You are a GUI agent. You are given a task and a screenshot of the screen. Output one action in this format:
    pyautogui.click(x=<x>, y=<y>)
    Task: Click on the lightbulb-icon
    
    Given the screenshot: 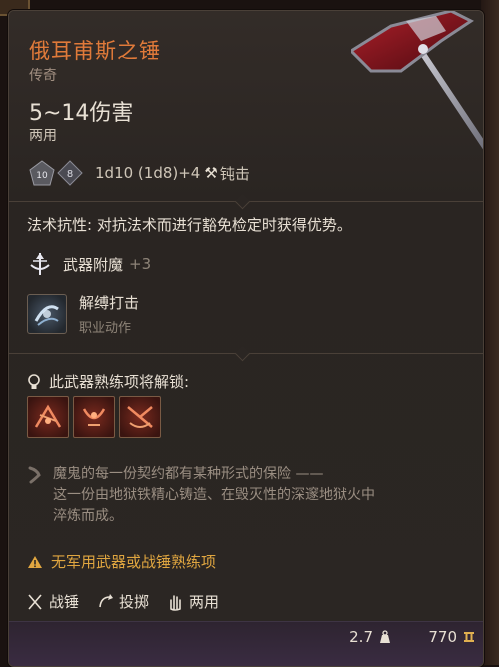 What is the action you would take?
    pyautogui.click(x=34, y=381)
    